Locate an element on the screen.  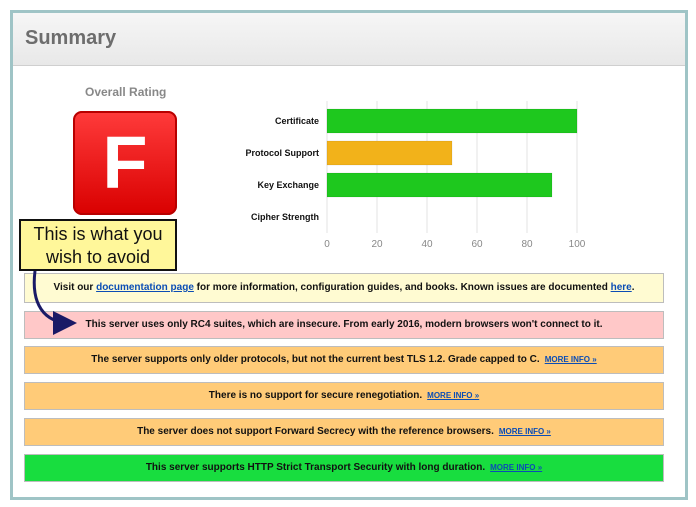
annotation-arrow is located at coordinates (54, 302).